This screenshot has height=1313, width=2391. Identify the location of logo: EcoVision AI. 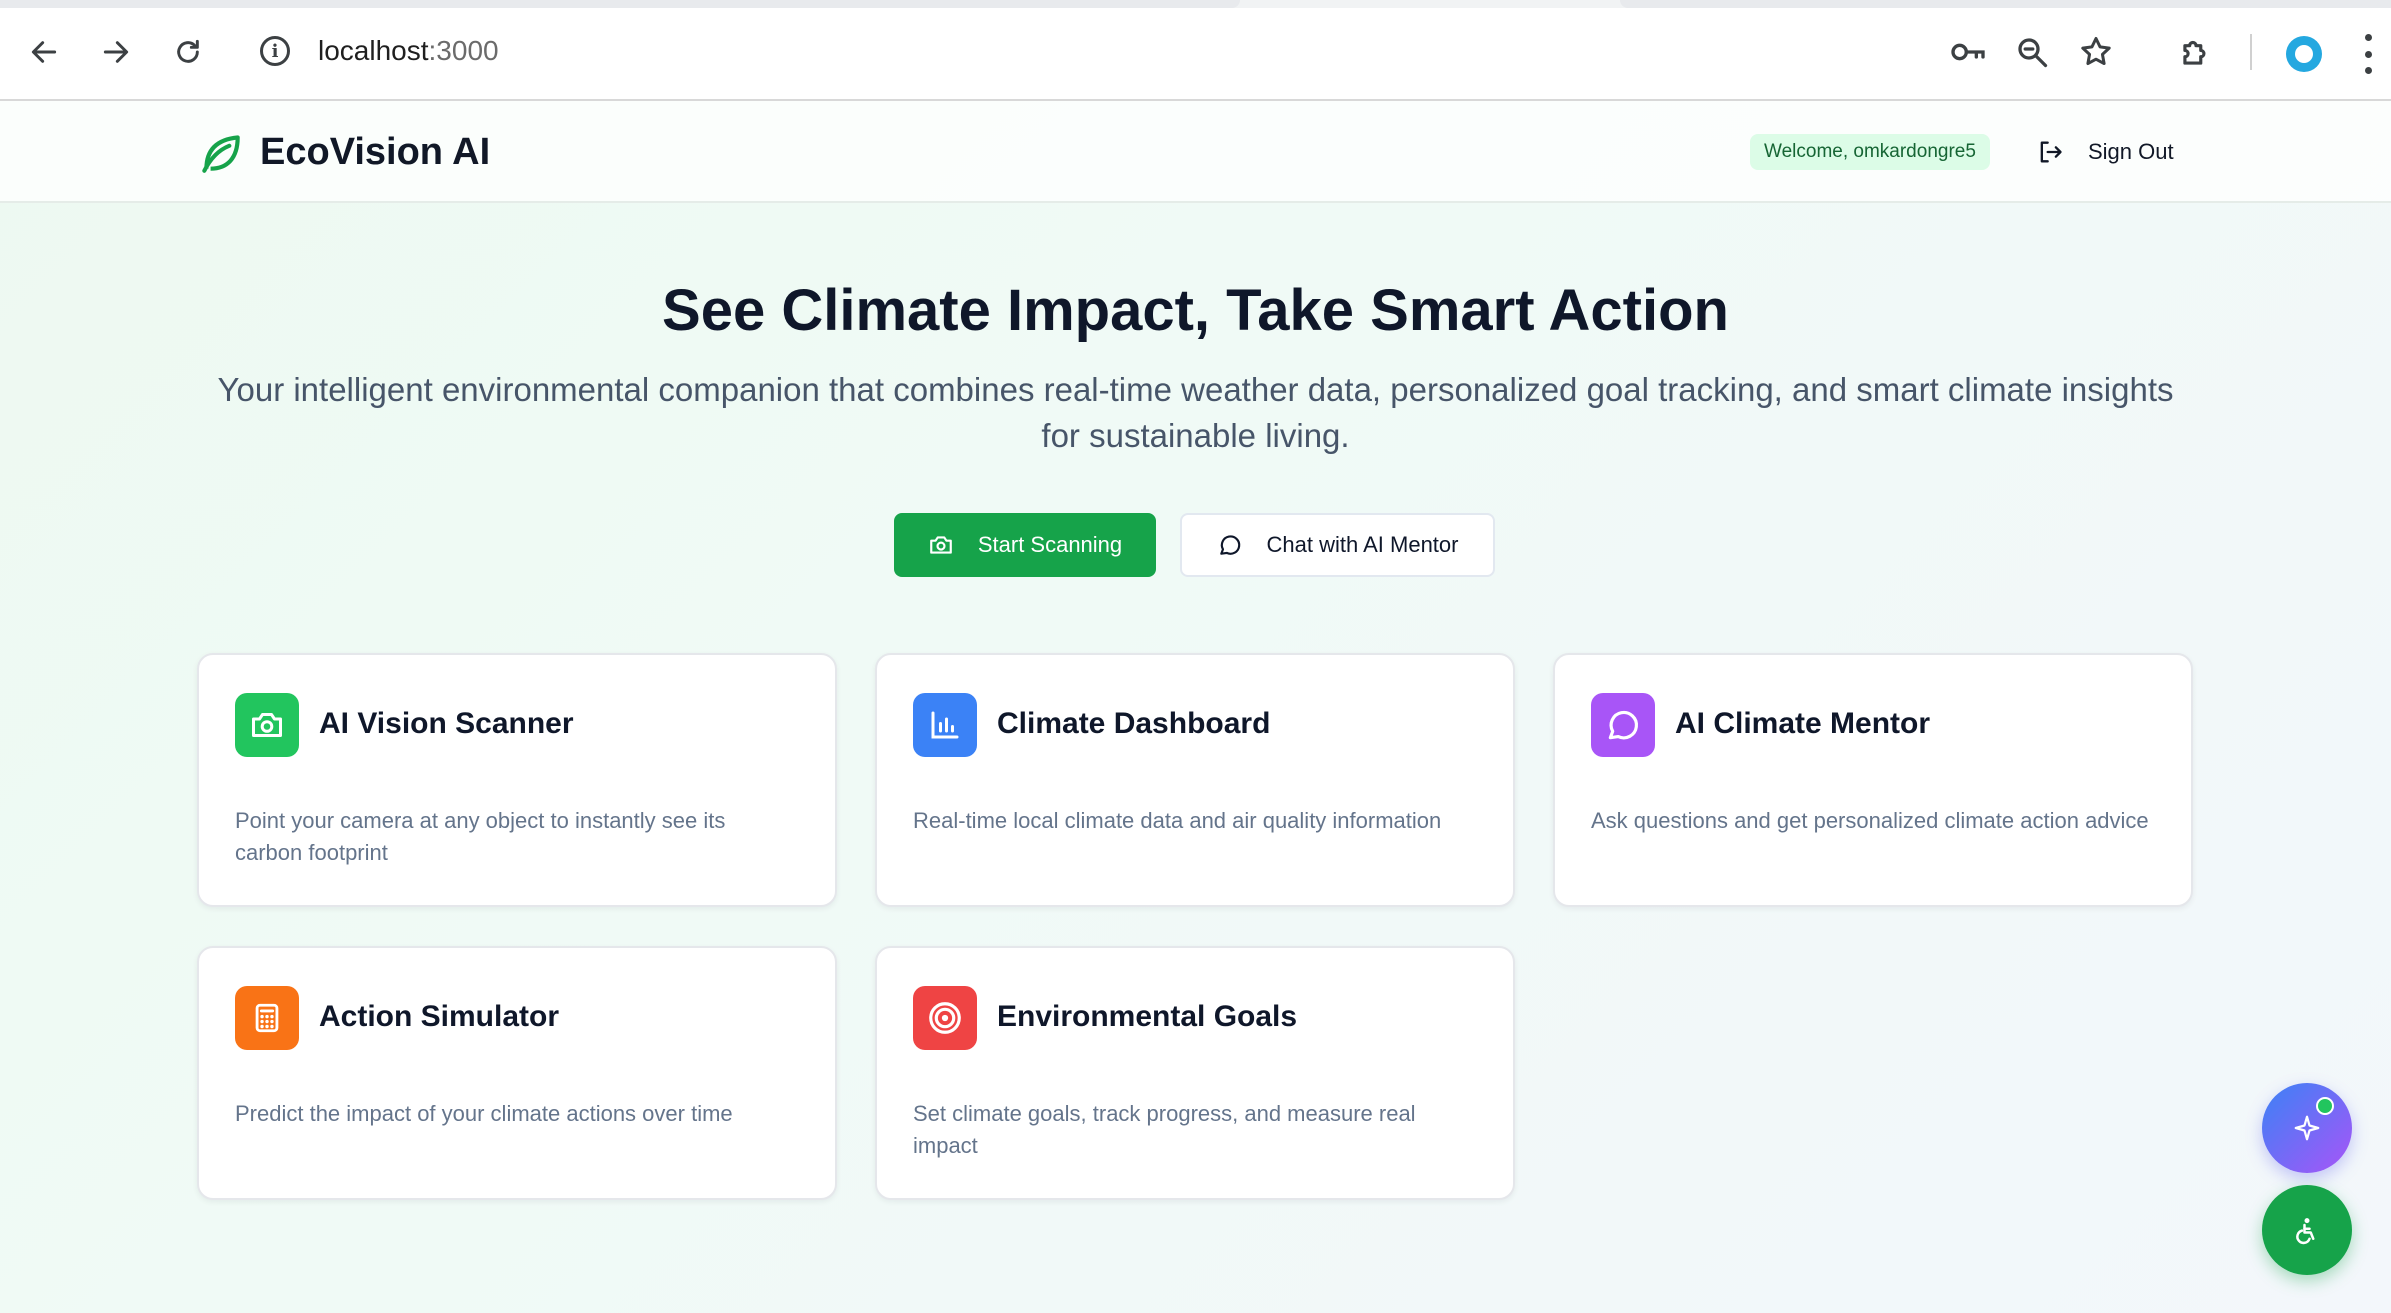
(343, 152).